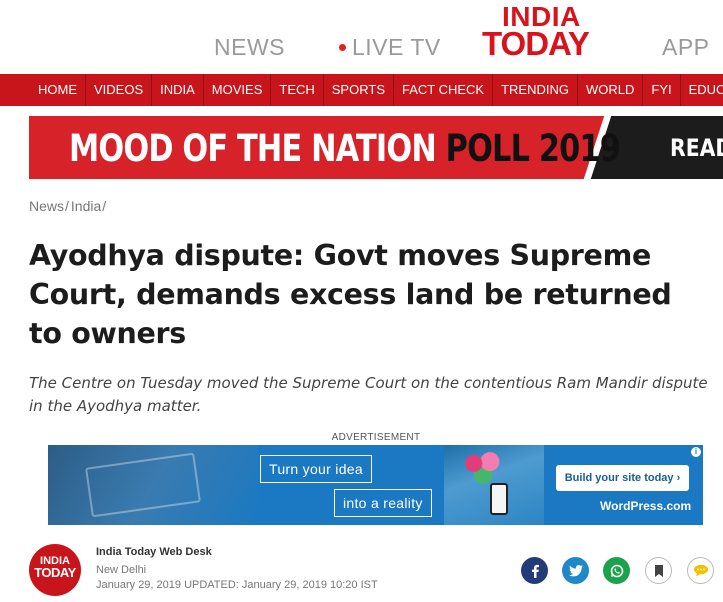 The height and width of the screenshot is (602, 723). I want to click on nav-item-education: EDUCATION, so click(702, 90).